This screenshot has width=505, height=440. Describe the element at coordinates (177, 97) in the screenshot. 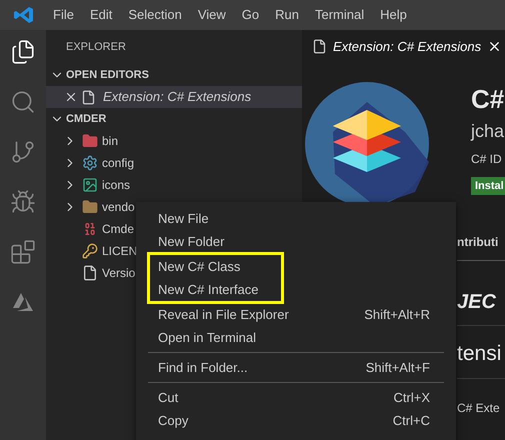

I see `open-editor-label: Extension: C# Extensions` at that location.